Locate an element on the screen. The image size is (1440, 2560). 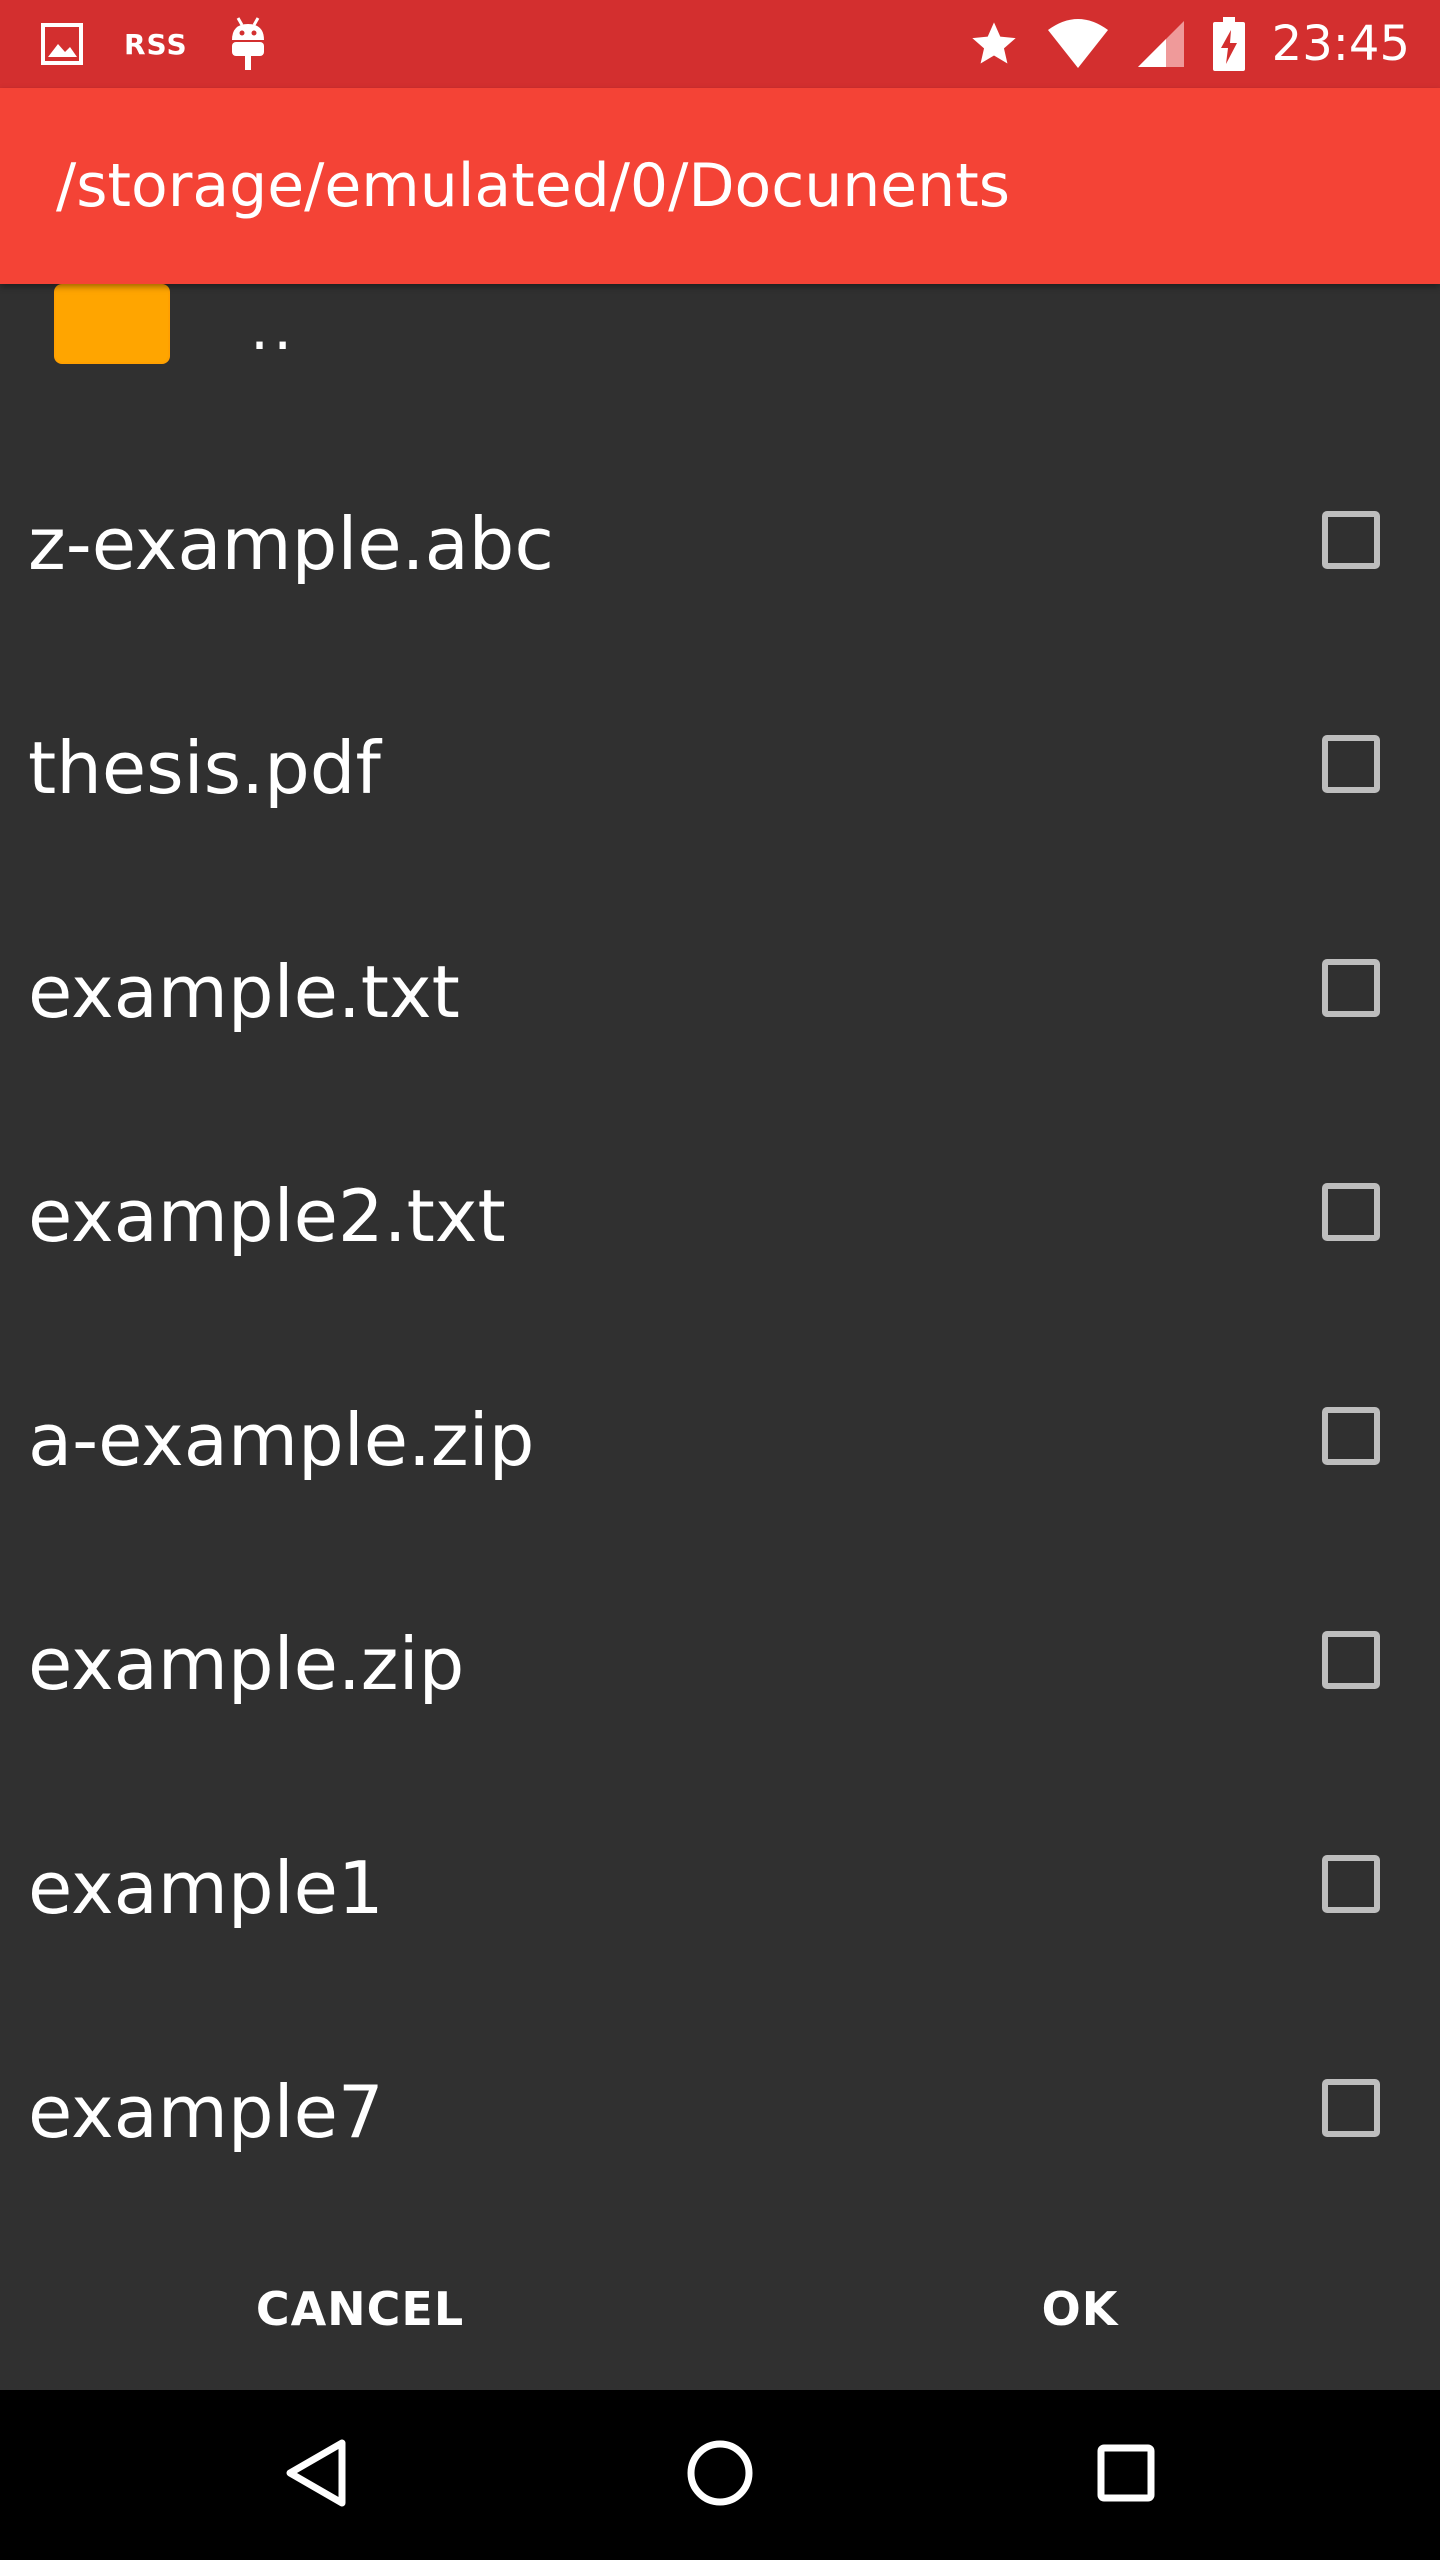
file-name: z-example.abc is located at coordinates (291, 544).